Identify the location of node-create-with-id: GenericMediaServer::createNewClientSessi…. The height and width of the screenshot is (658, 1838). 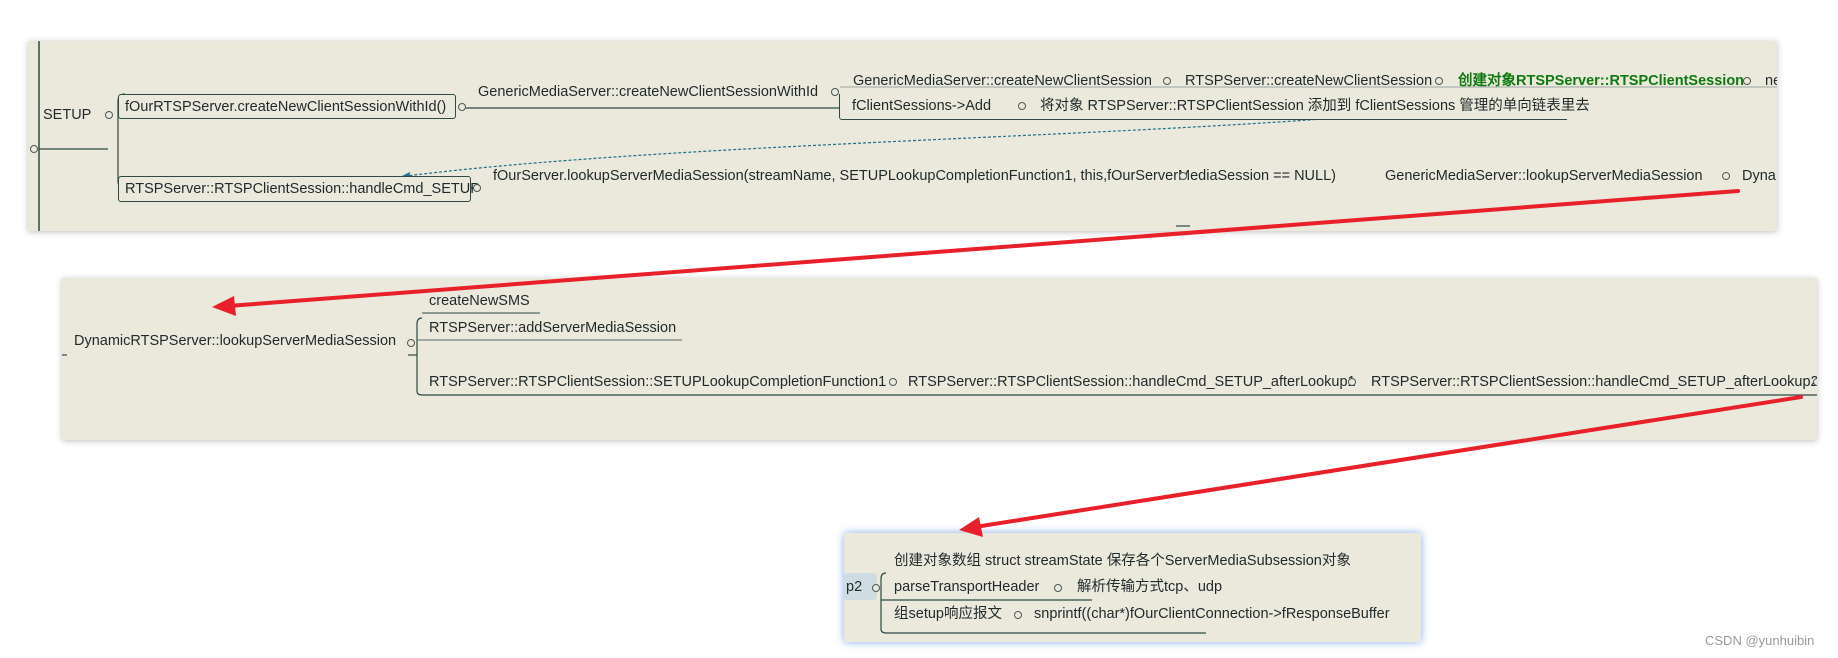
(648, 92).